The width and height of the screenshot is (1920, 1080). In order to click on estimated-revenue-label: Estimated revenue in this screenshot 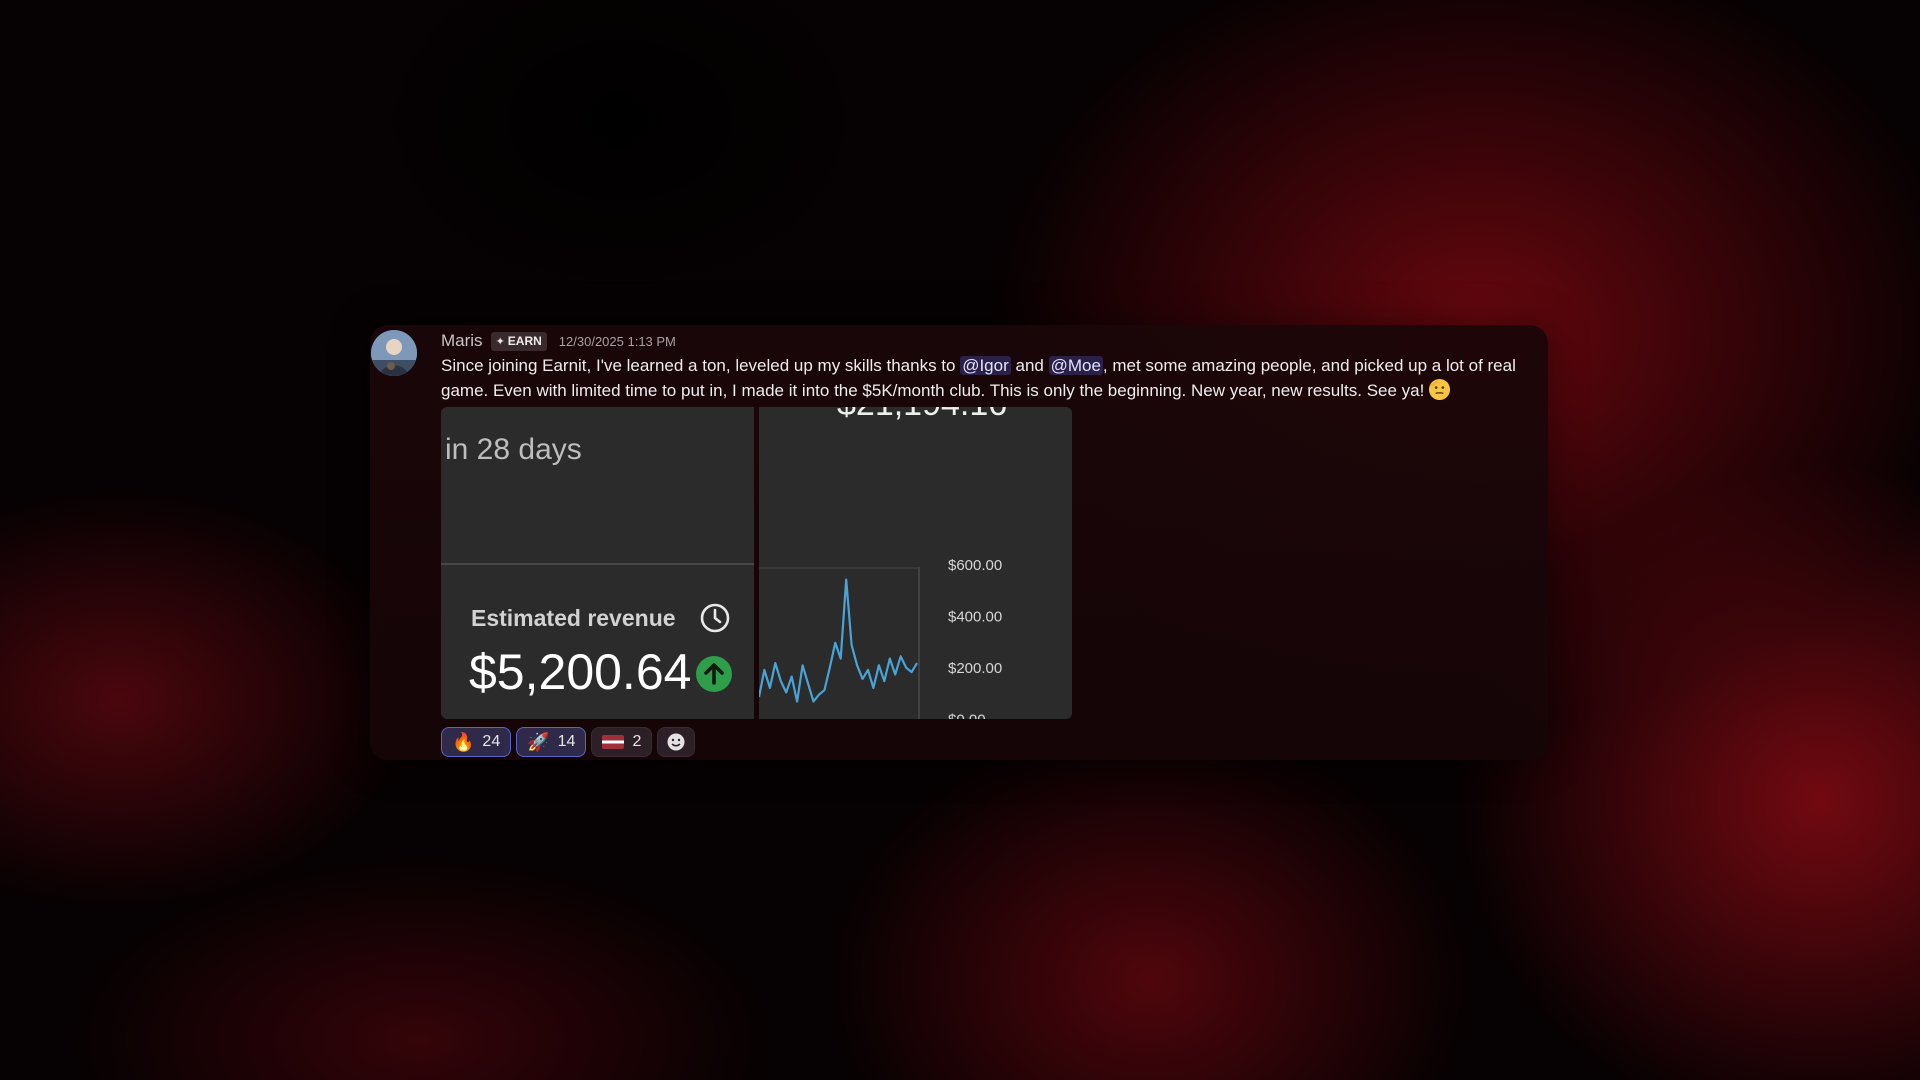, I will do `click(573, 618)`.